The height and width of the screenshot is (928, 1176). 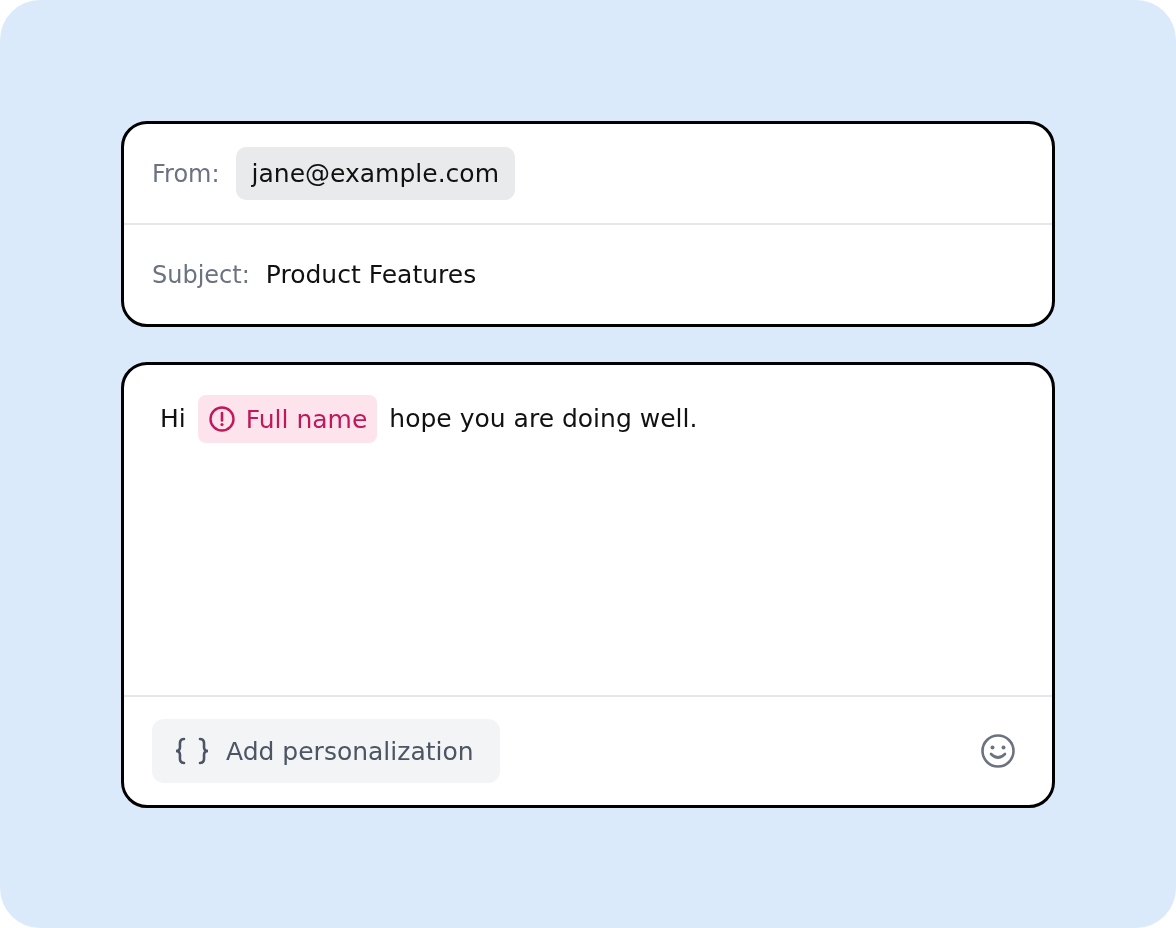 What do you see at coordinates (192, 751) in the screenshot?
I see `braces-icon` at bounding box center [192, 751].